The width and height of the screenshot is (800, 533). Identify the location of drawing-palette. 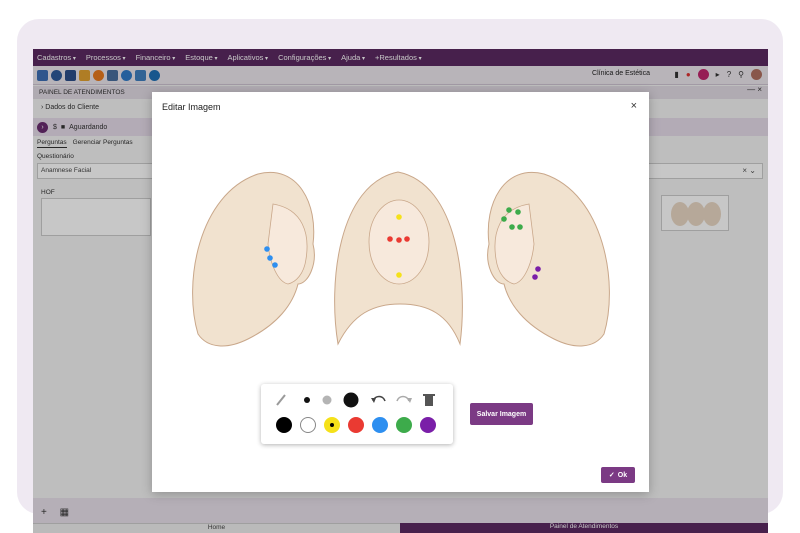
(357, 414).